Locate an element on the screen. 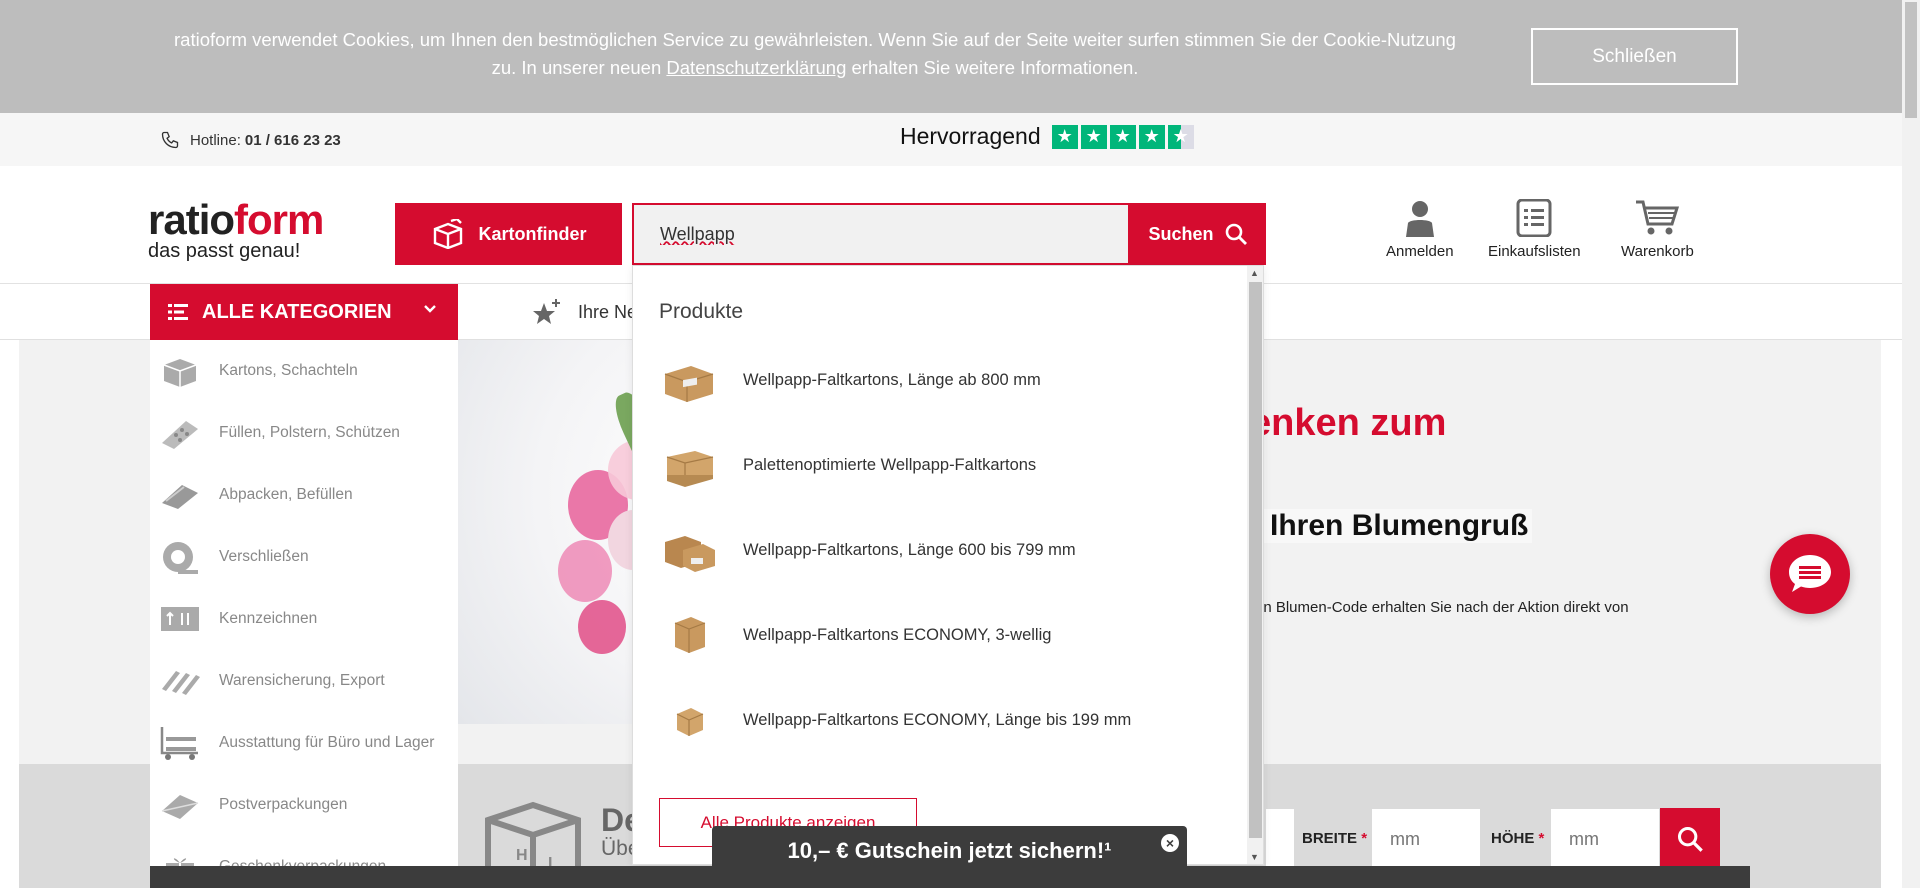 The height and width of the screenshot is (888, 1920). sidebar-item-kennzeichnen: Kennzeichnen is located at coordinates (304, 619).